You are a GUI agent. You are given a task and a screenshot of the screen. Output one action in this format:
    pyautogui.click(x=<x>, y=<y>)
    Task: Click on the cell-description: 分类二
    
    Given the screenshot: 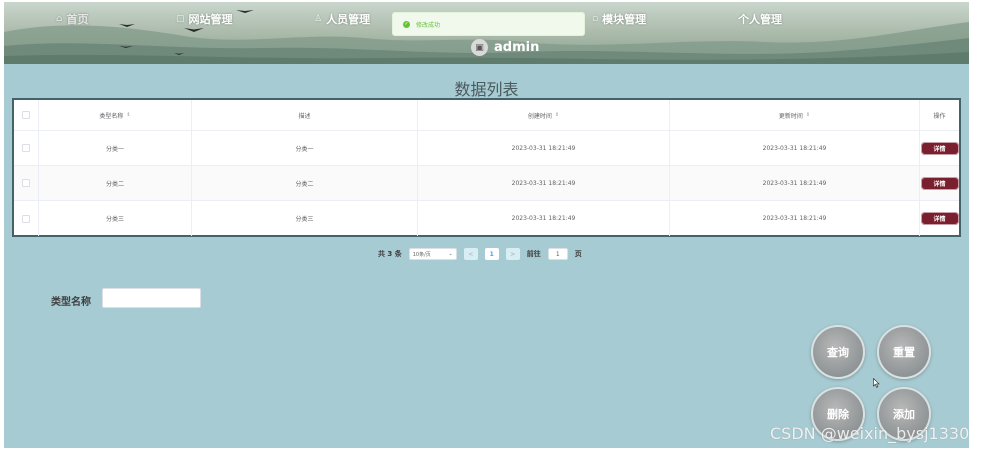 What is the action you would take?
    pyautogui.click(x=305, y=183)
    